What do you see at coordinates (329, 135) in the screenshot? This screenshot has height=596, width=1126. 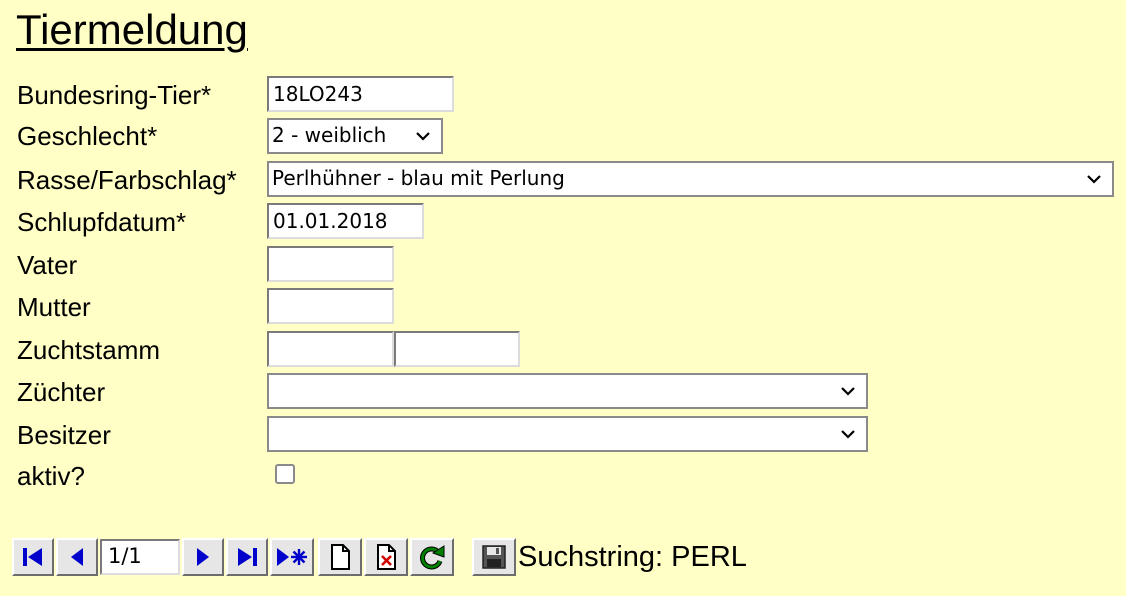 I see `sex-select-value: 2 - weiblich` at bounding box center [329, 135].